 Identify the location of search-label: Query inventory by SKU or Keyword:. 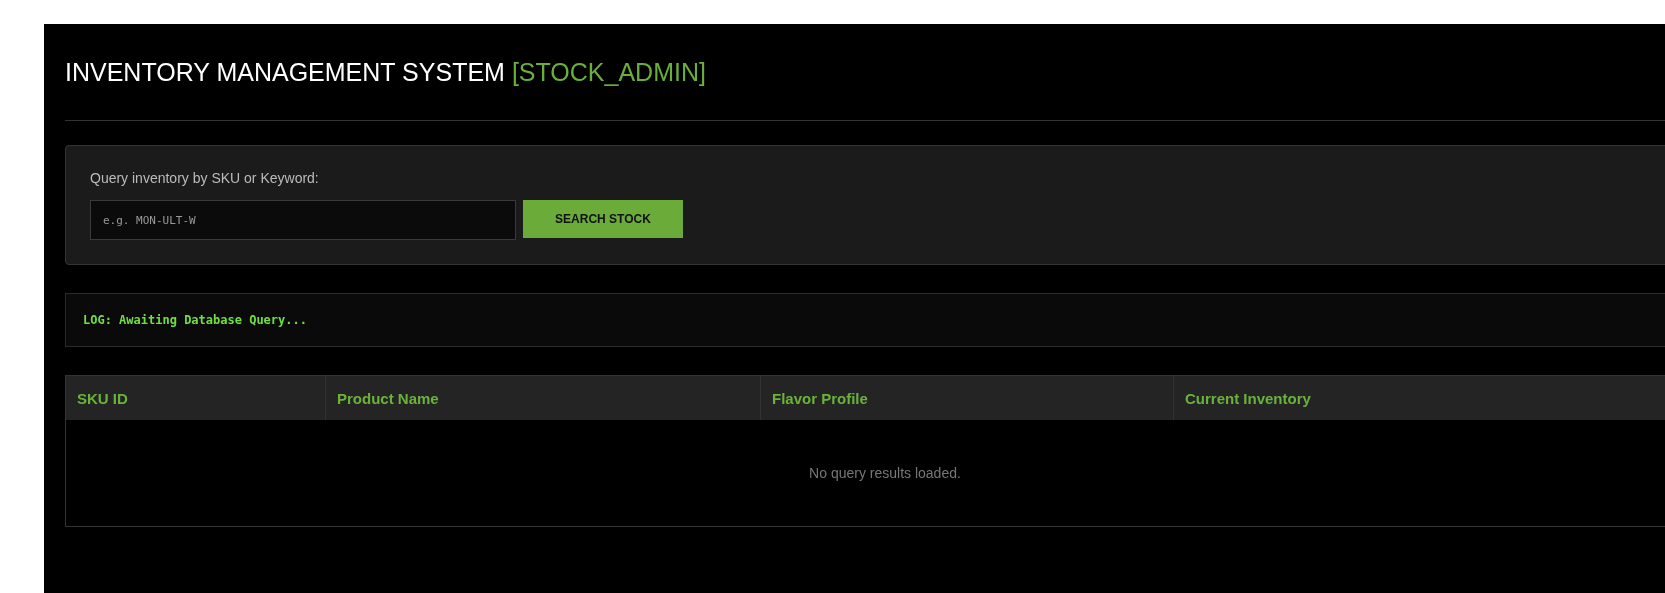
(205, 178).